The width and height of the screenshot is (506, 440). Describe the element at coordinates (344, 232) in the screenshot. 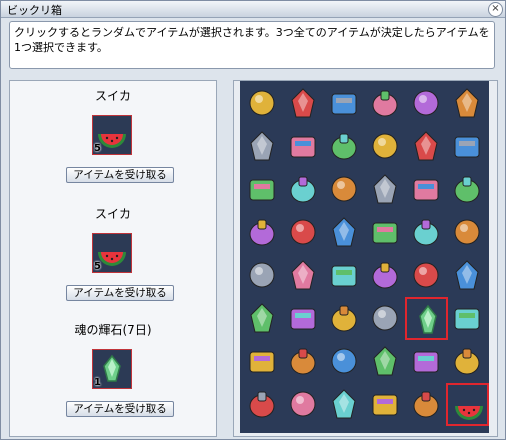

I see `scroll-icon` at that location.